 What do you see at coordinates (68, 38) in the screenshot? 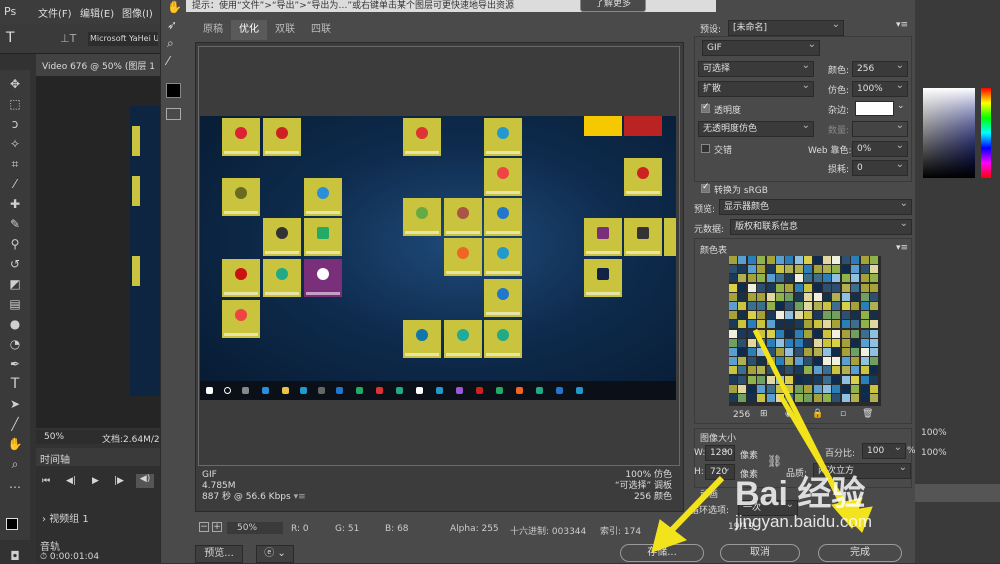
I see `orientation-icon: ⊥T` at bounding box center [68, 38].